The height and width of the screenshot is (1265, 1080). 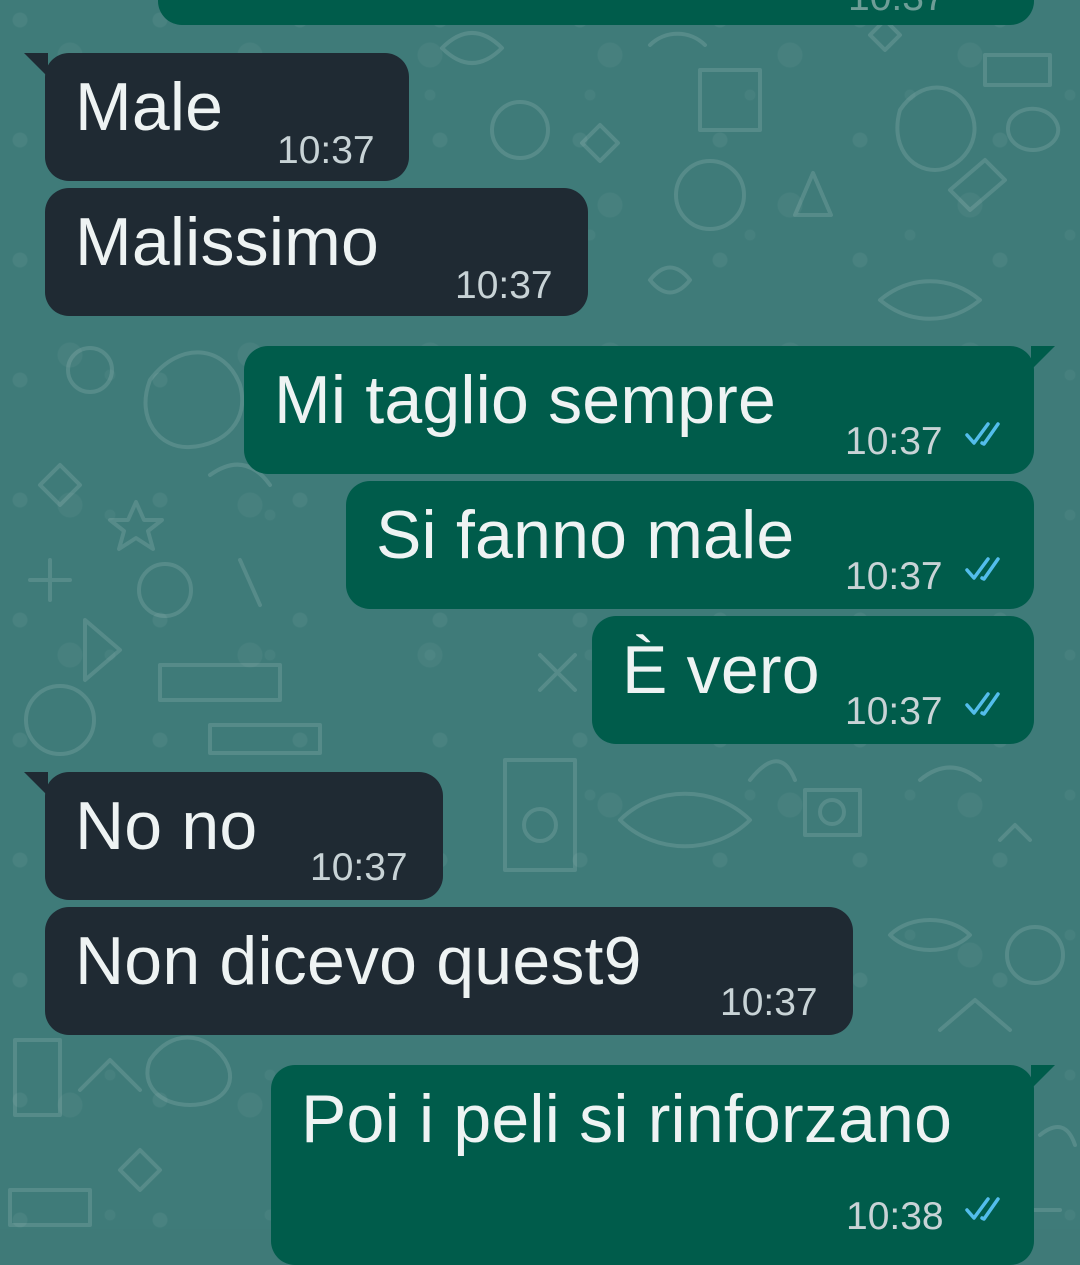 What do you see at coordinates (721, 670) in the screenshot?
I see `message-text: È vero` at bounding box center [721, 670].